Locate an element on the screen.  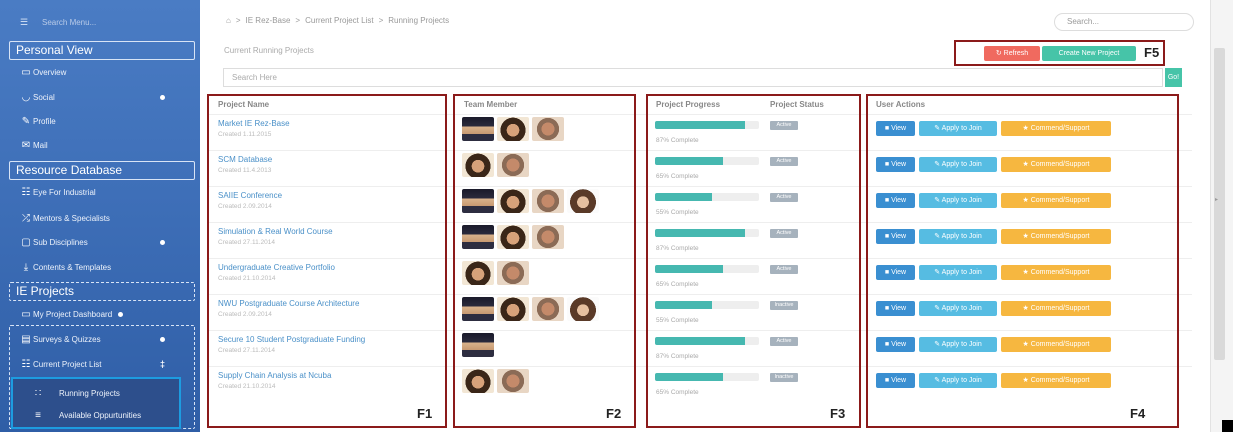
rss-icon: ◡ is located at coordinates (26, 97).